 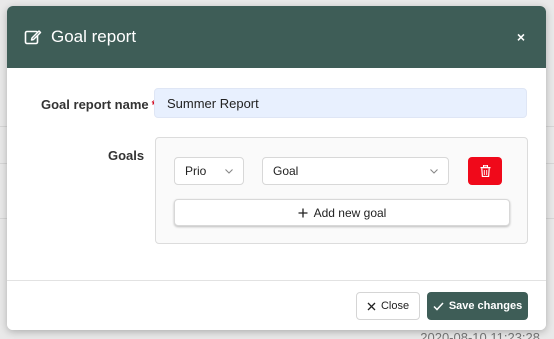 What do you see at coordinates (33, 37) in the screenshot?
I see `edit-icon` at bounding box center [33, 37].